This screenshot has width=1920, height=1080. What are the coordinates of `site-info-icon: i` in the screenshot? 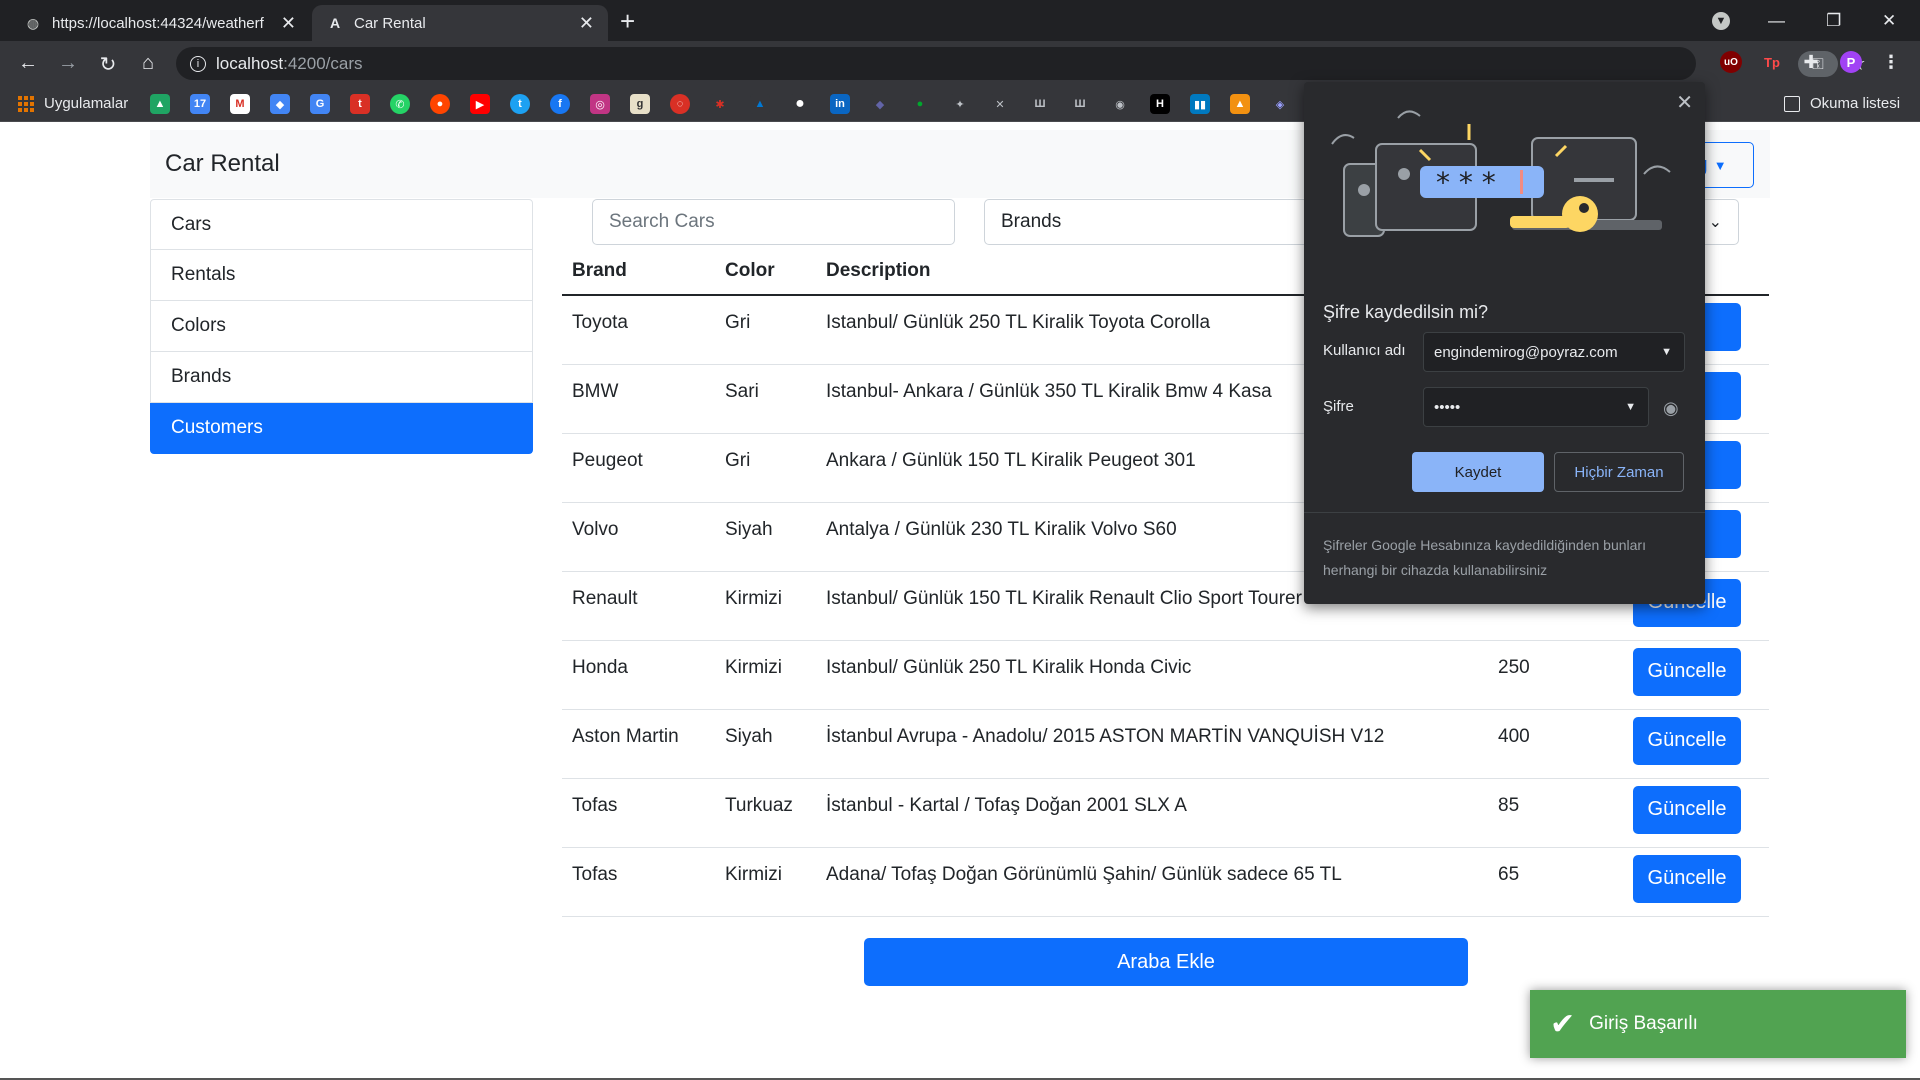 It's located at (198, 63).